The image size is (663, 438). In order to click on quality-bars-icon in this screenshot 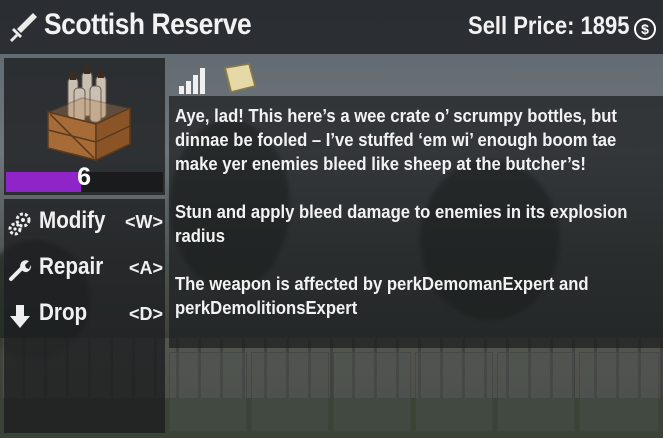, I will do `click(192, 81)`.